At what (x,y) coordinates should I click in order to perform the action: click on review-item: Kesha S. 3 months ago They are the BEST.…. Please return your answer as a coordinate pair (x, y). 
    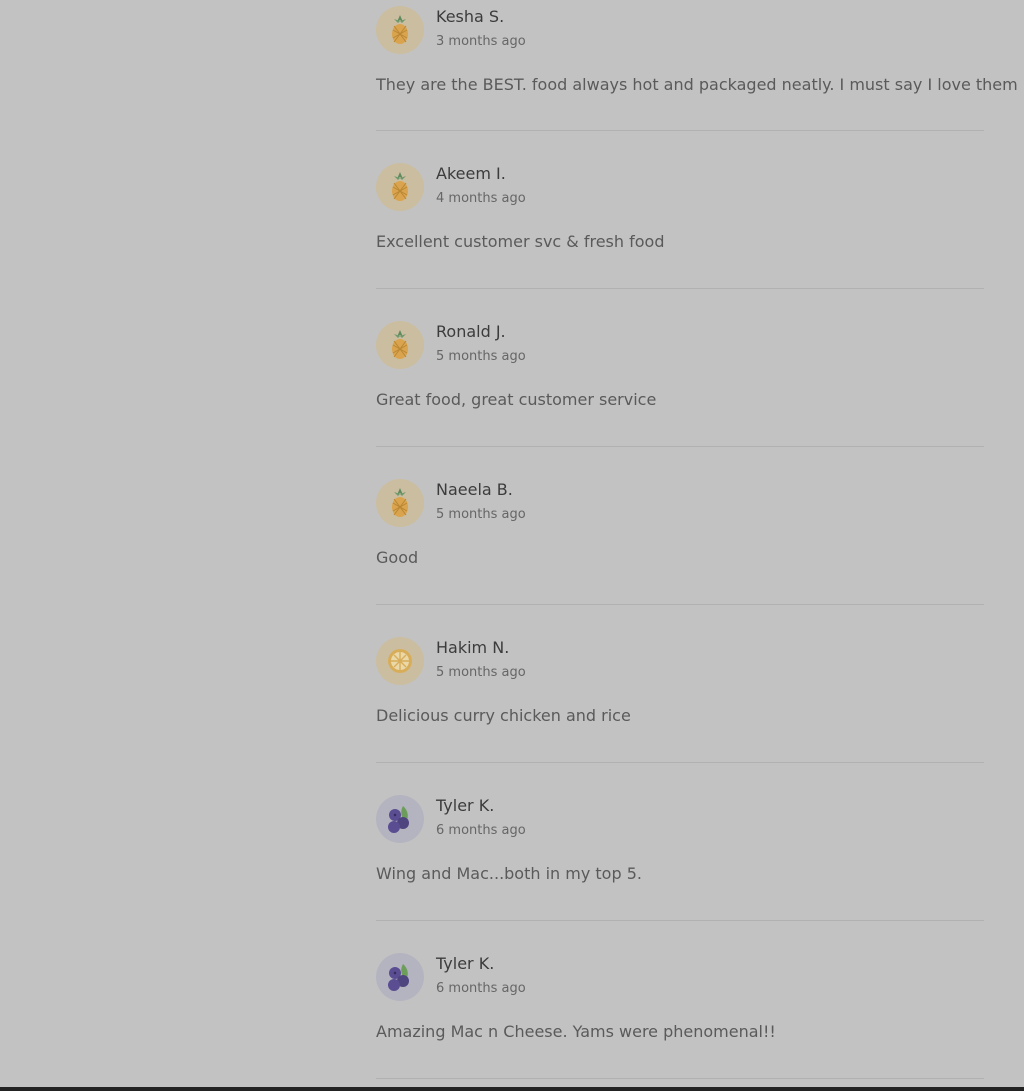
    Looking at the image, I should click on (697, 65).